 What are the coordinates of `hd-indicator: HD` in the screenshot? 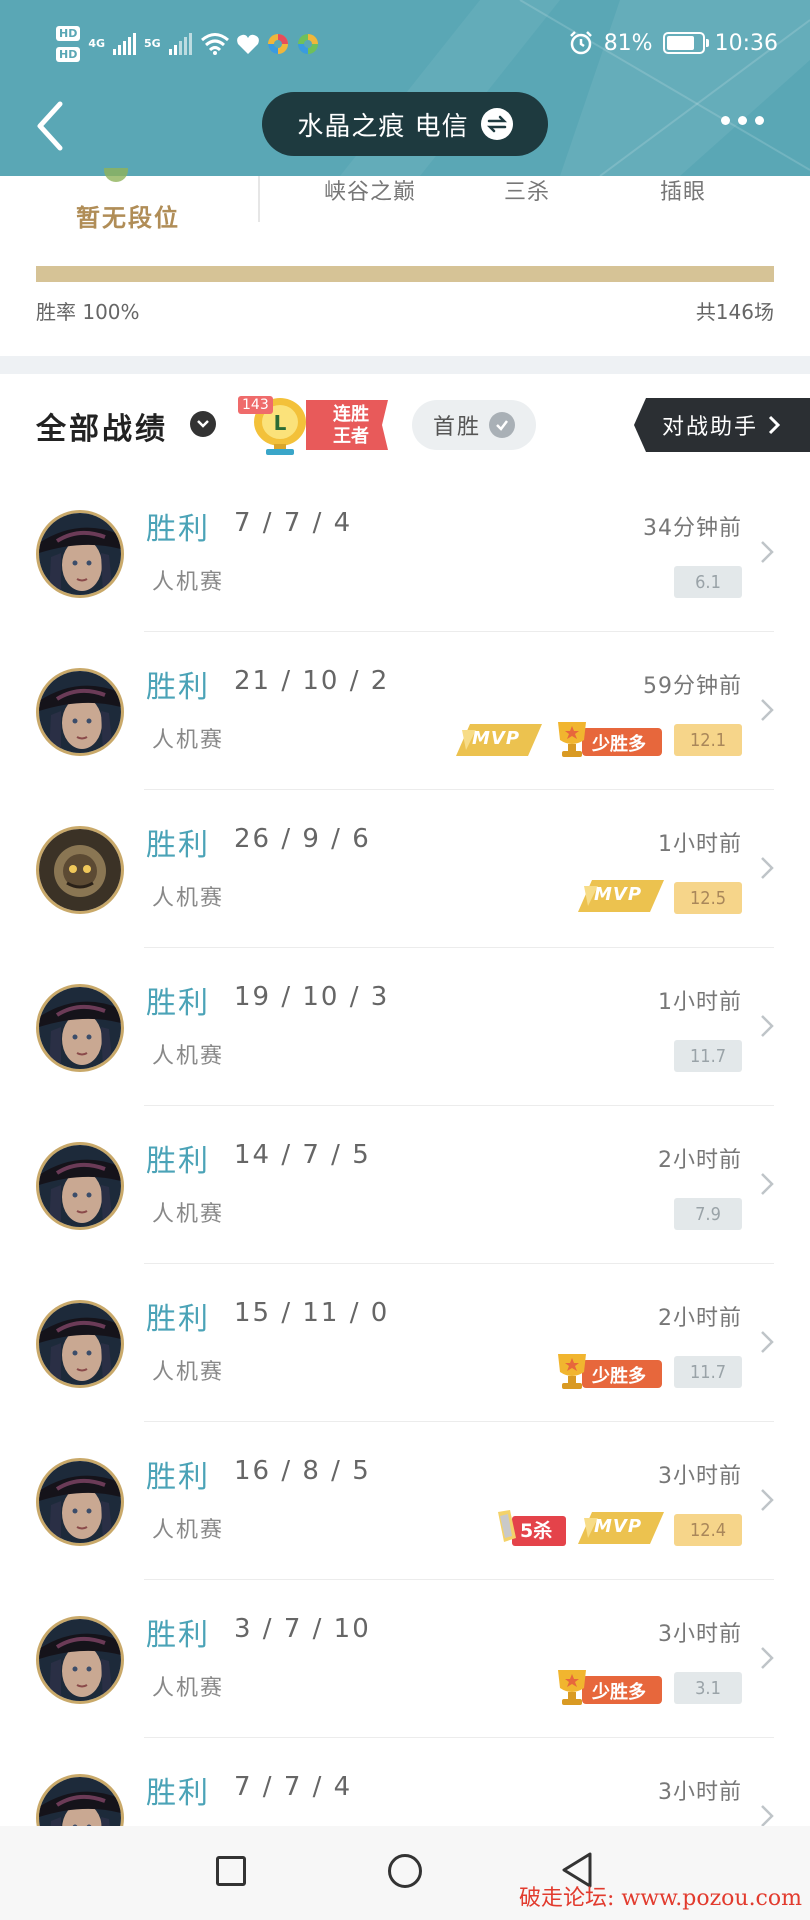 It's located at (68, 54).